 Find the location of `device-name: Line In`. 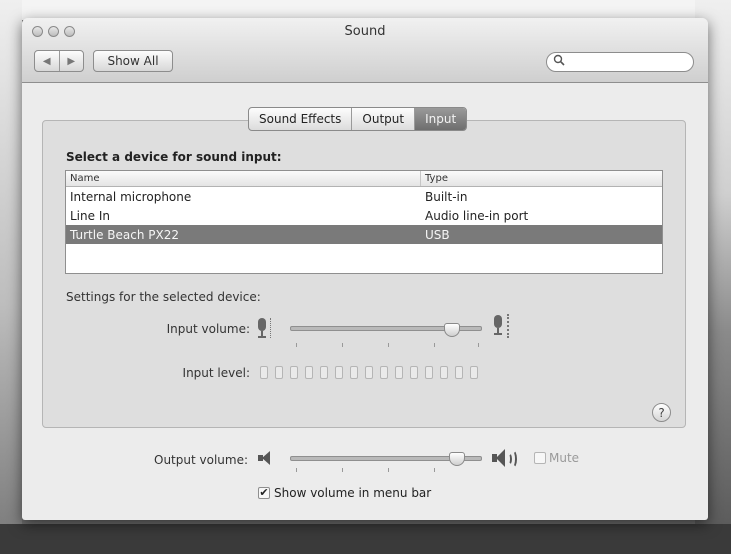

device-name: Line In is located at coordinates (90, 215).